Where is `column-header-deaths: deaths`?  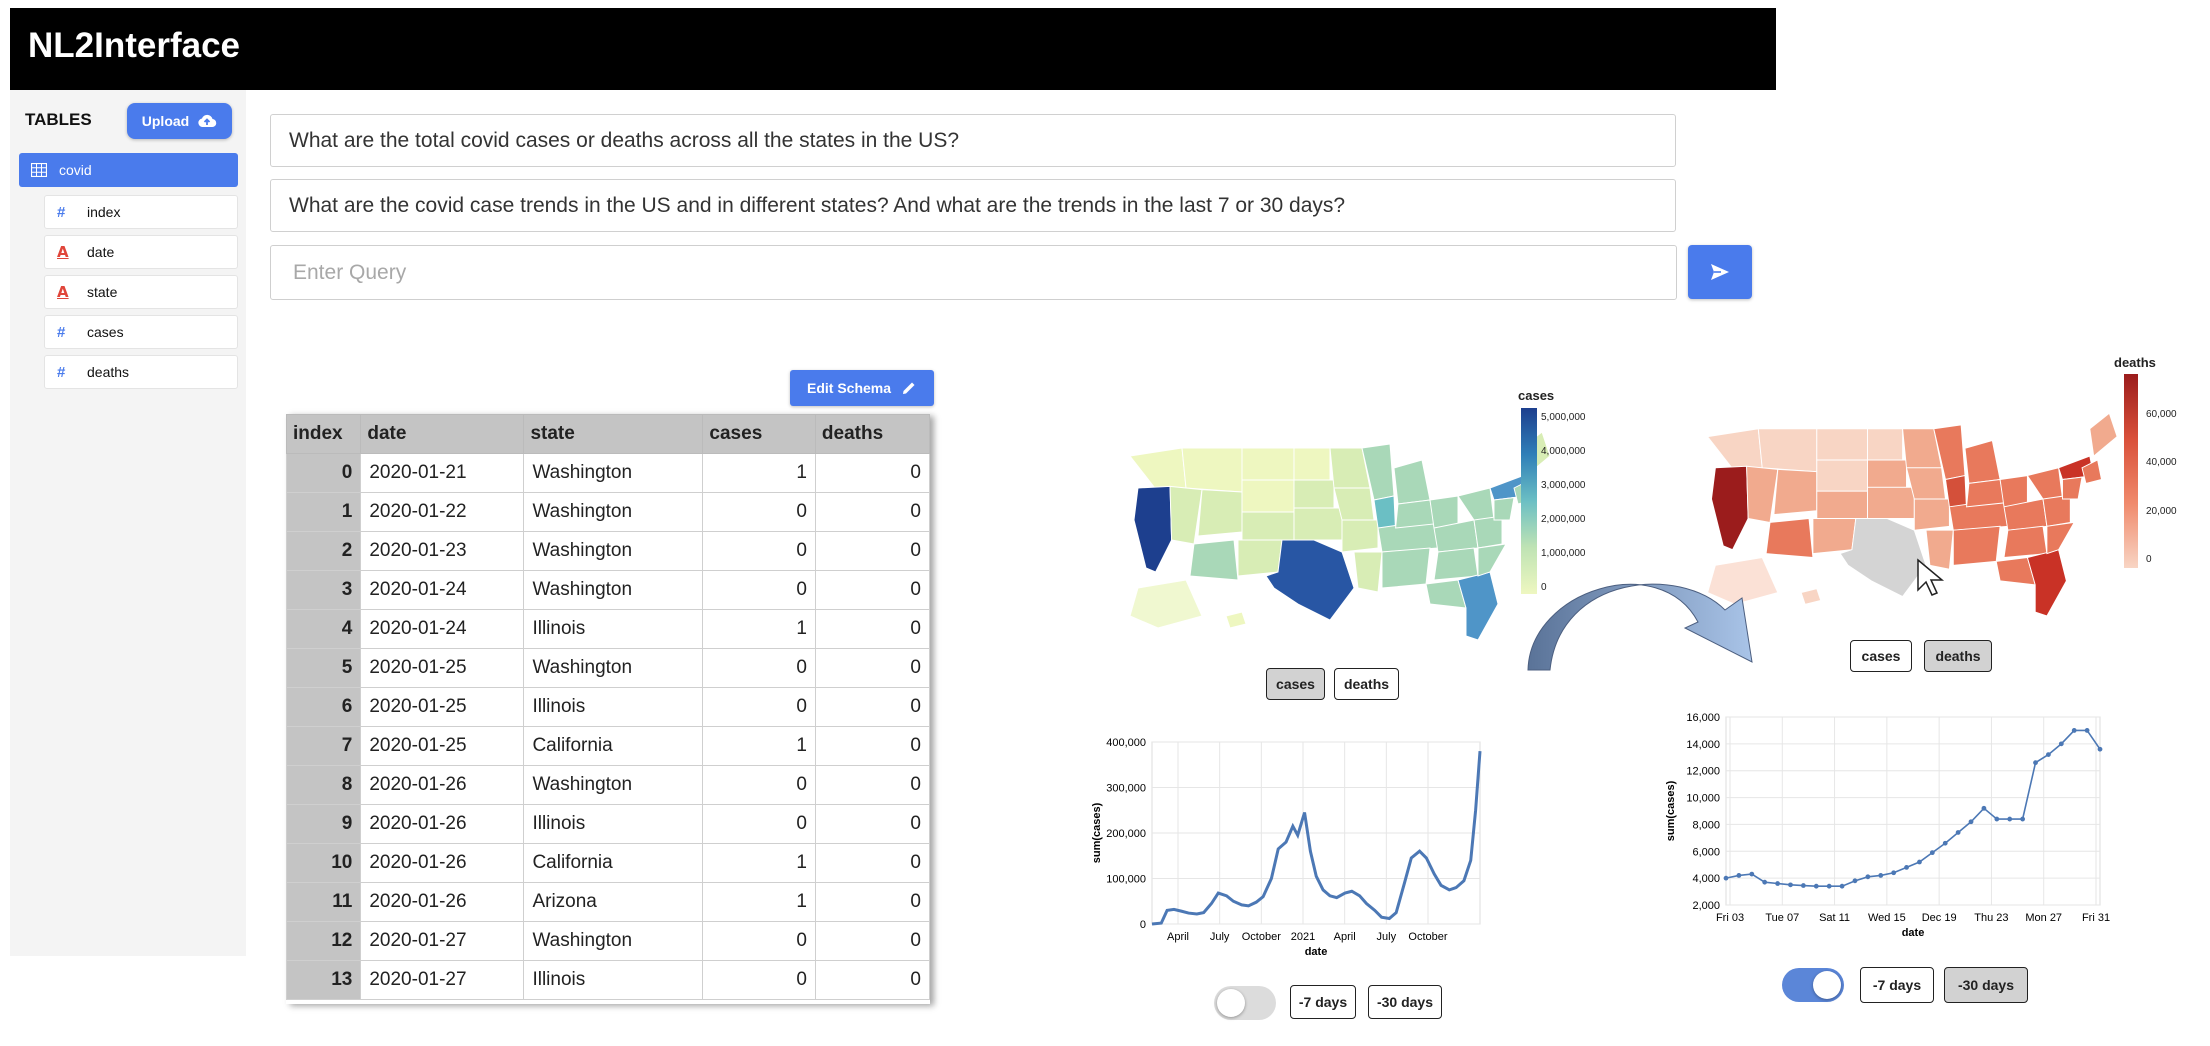
column-header-deaths: deaths is located at coordinates (872, 434).